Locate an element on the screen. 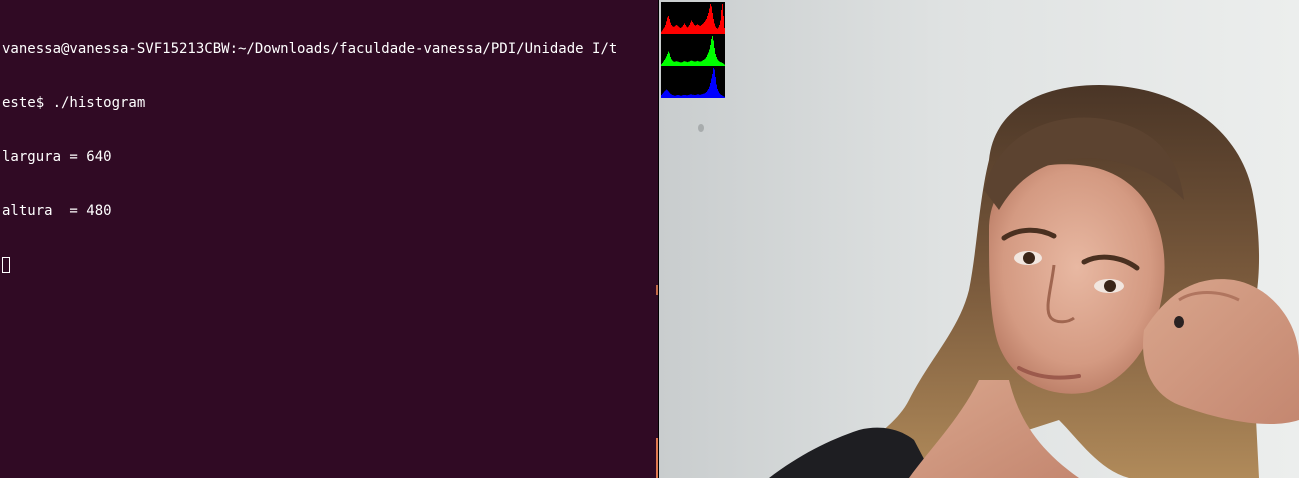 The image size is (1299, 478). right-iris is located at coordinates (1110, 286).